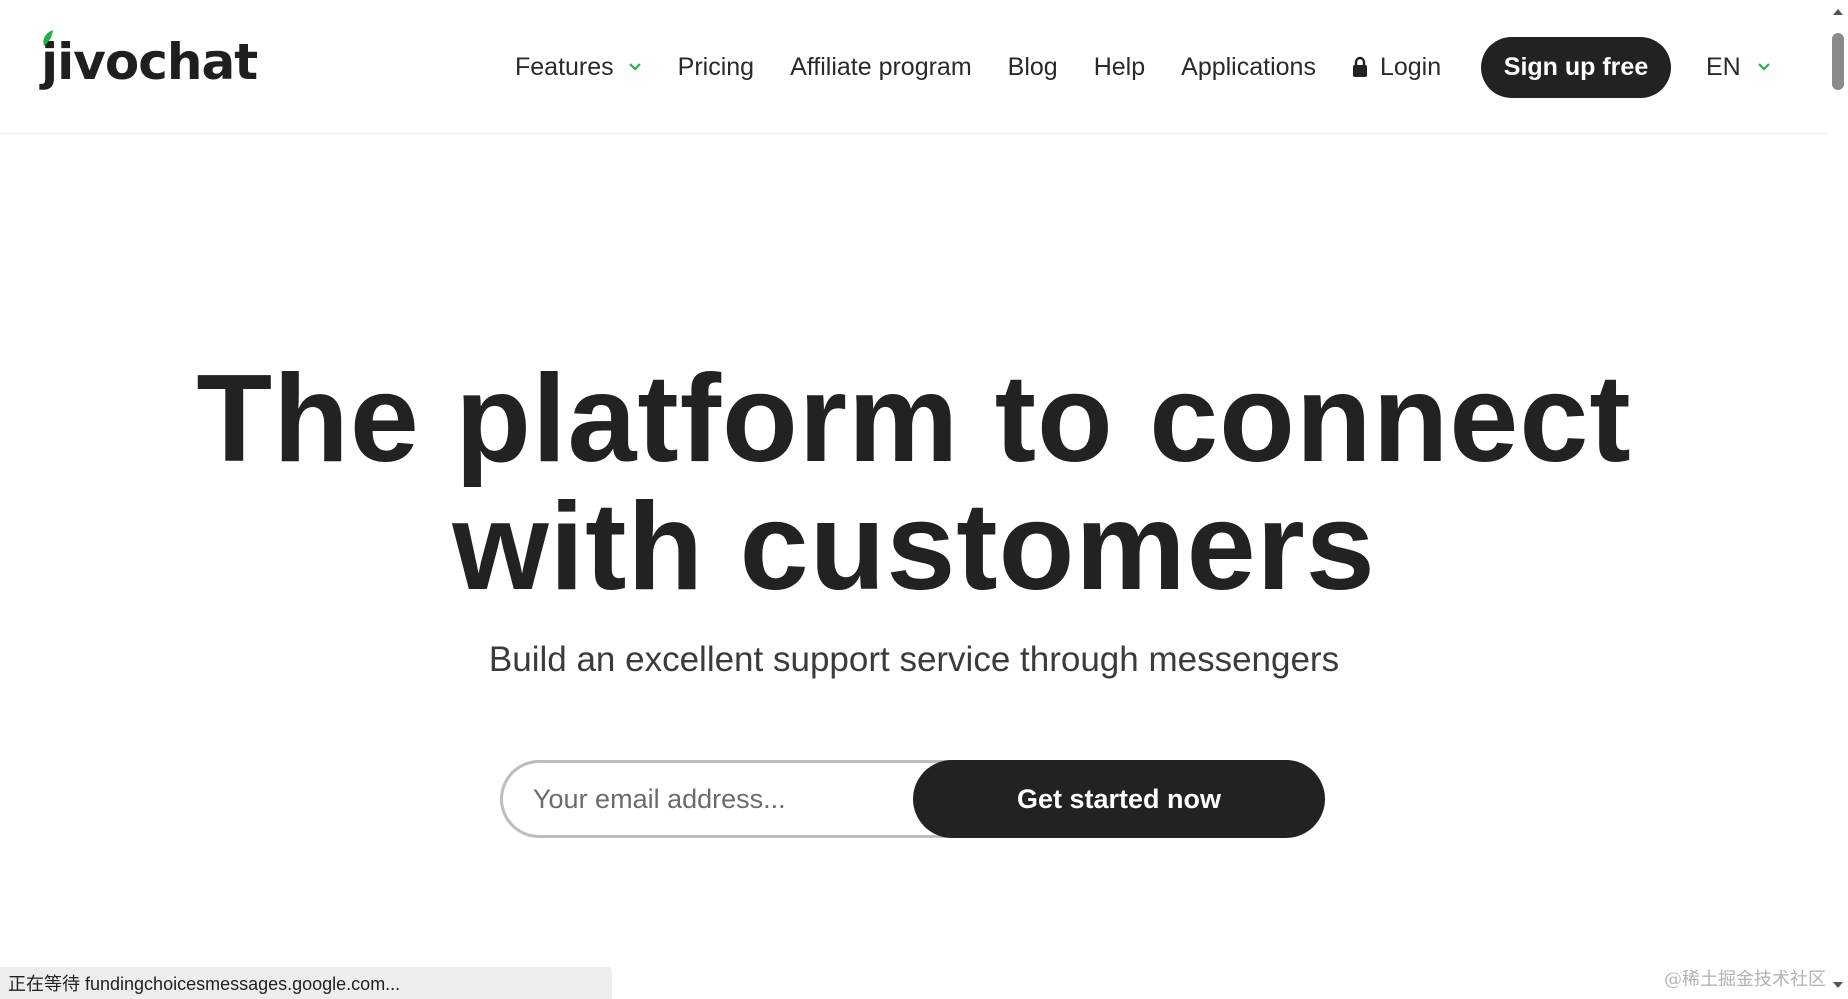 This screenshot has width=1848, height=999. I want to click on nav-item-login: Login, so click(1396, 67).